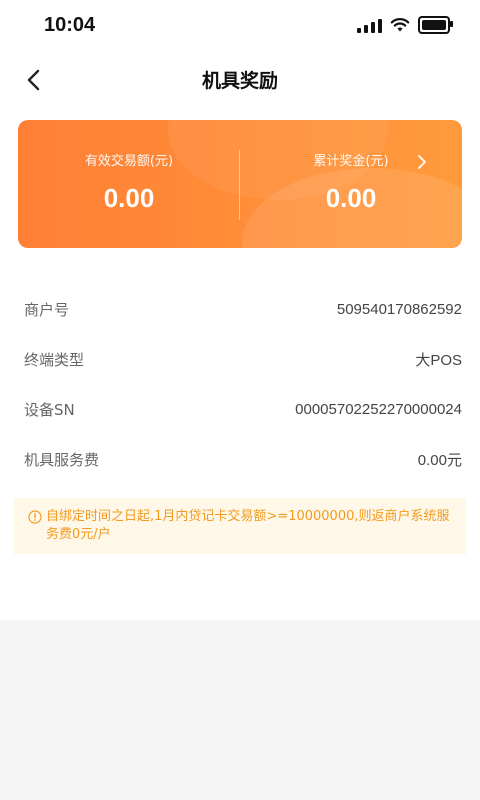 This screenshot has width=480, height=800. What do you see at coordinates (240, 28) in the screenshot?
I see `status-bar: 10:04` at bounding box center [240, 28].